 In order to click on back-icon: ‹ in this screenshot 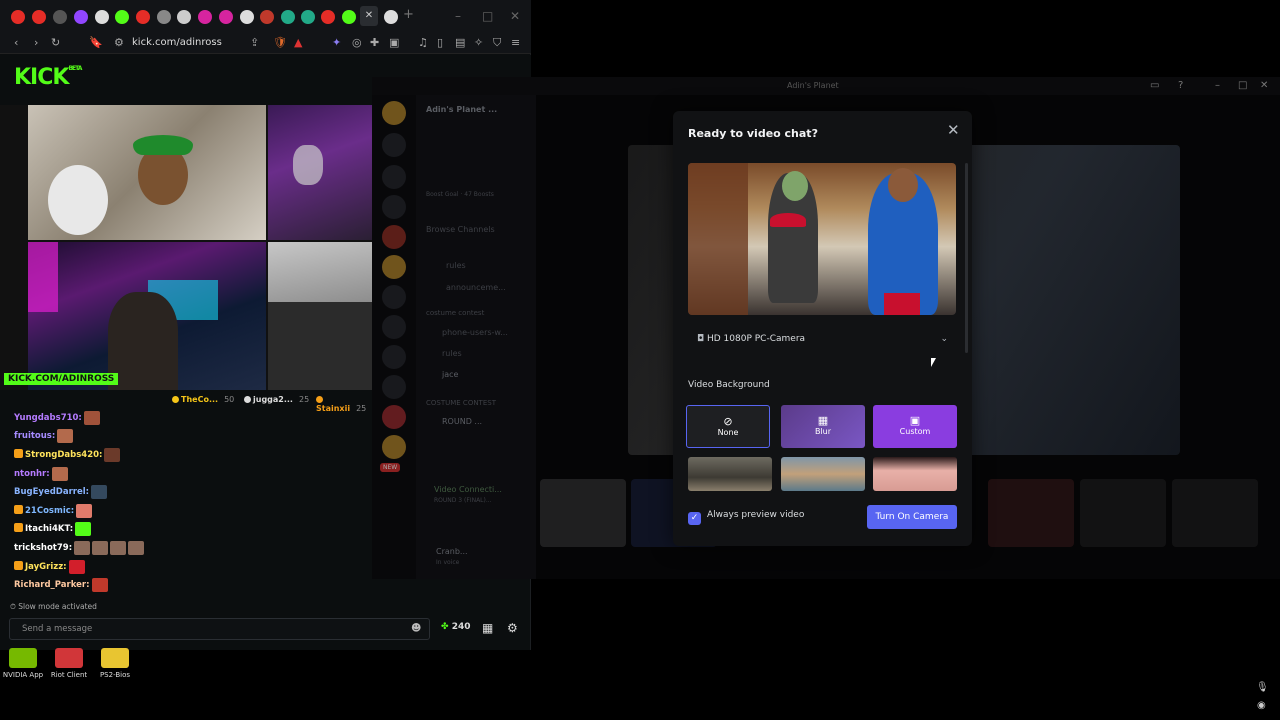, I will do `click(16, 43)`.